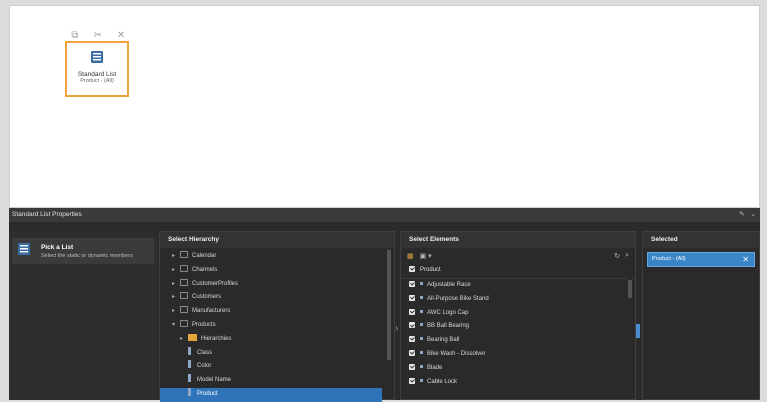 This screenshot has height=402, width=767. Describe the element at coordinates (47, 214) in the screenshot. I see `properties-title: Standard List Properties` at that location.